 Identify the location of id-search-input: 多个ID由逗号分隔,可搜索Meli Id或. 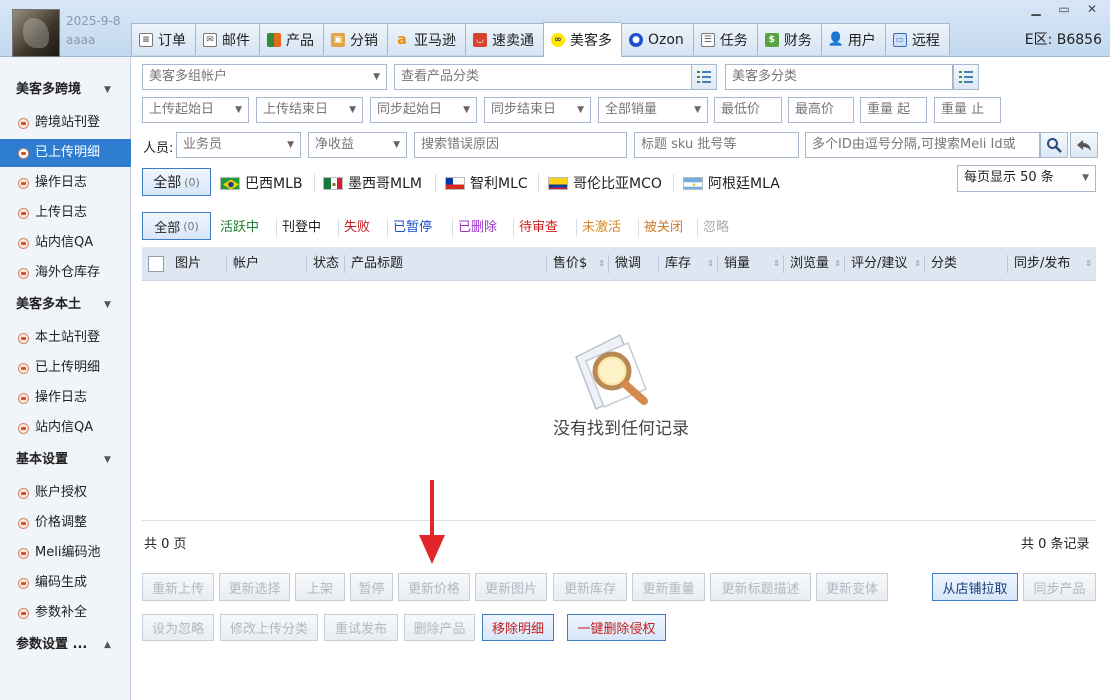
(922, 145).